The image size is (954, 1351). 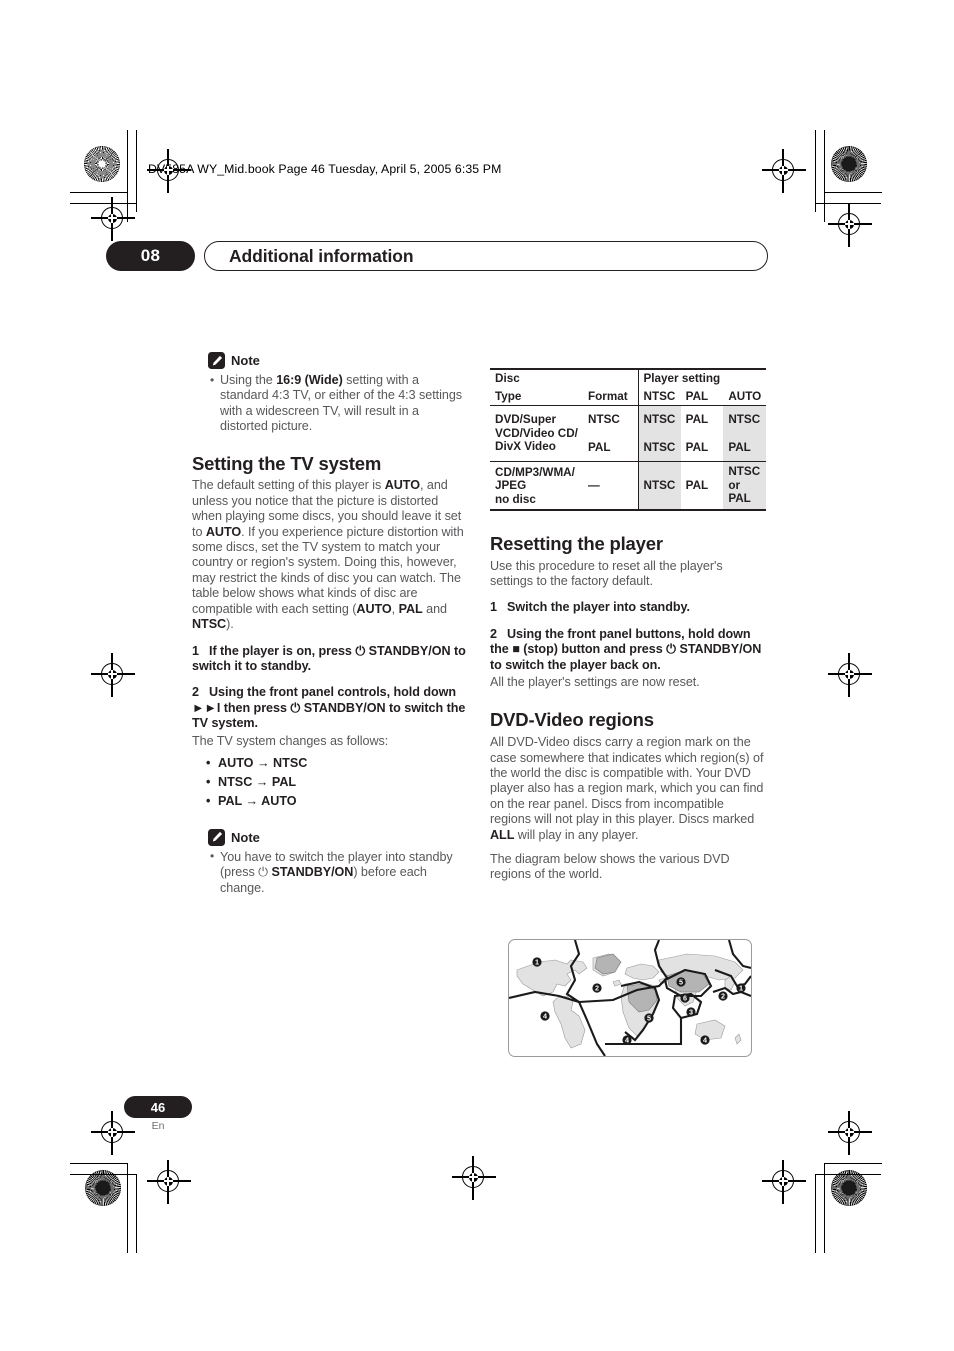 What do you see at coordinates (572, 720) in the screenshot?
I see `section-heading-regions: DVD-Video regions` at bounding box center [572, 720].